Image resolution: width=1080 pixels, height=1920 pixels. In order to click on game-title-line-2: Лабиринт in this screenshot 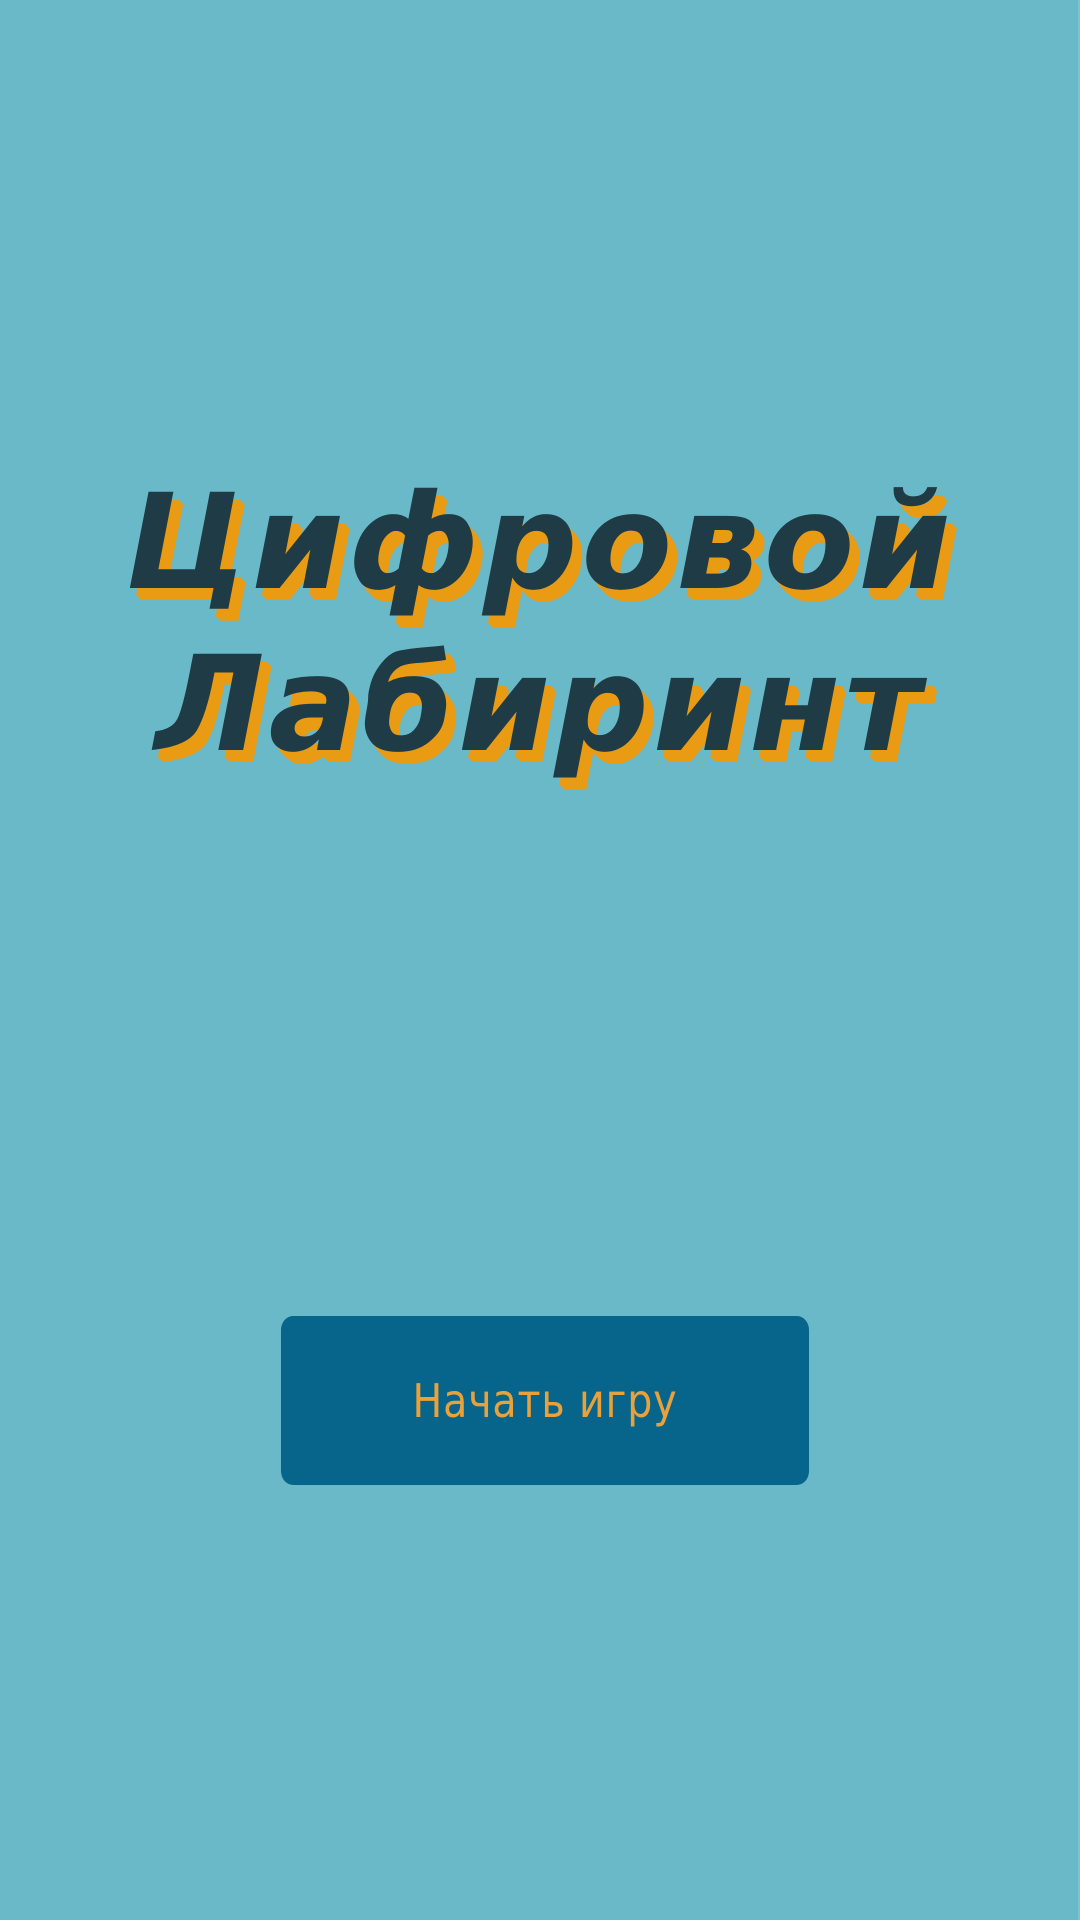, I will do `click(540, 705)`.